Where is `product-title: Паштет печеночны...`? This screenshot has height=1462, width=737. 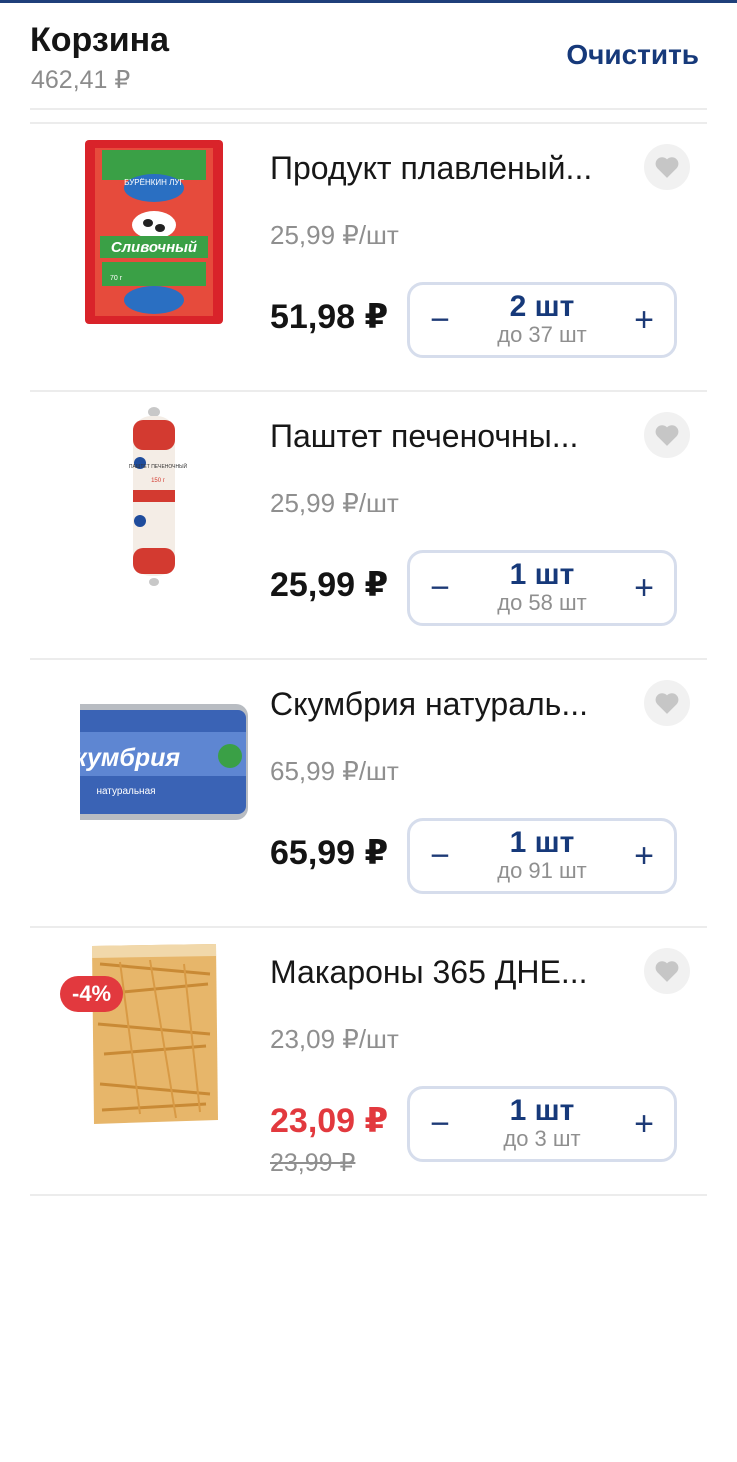 product-title: Паштет печеночны... is located at coordinates (424, 436).